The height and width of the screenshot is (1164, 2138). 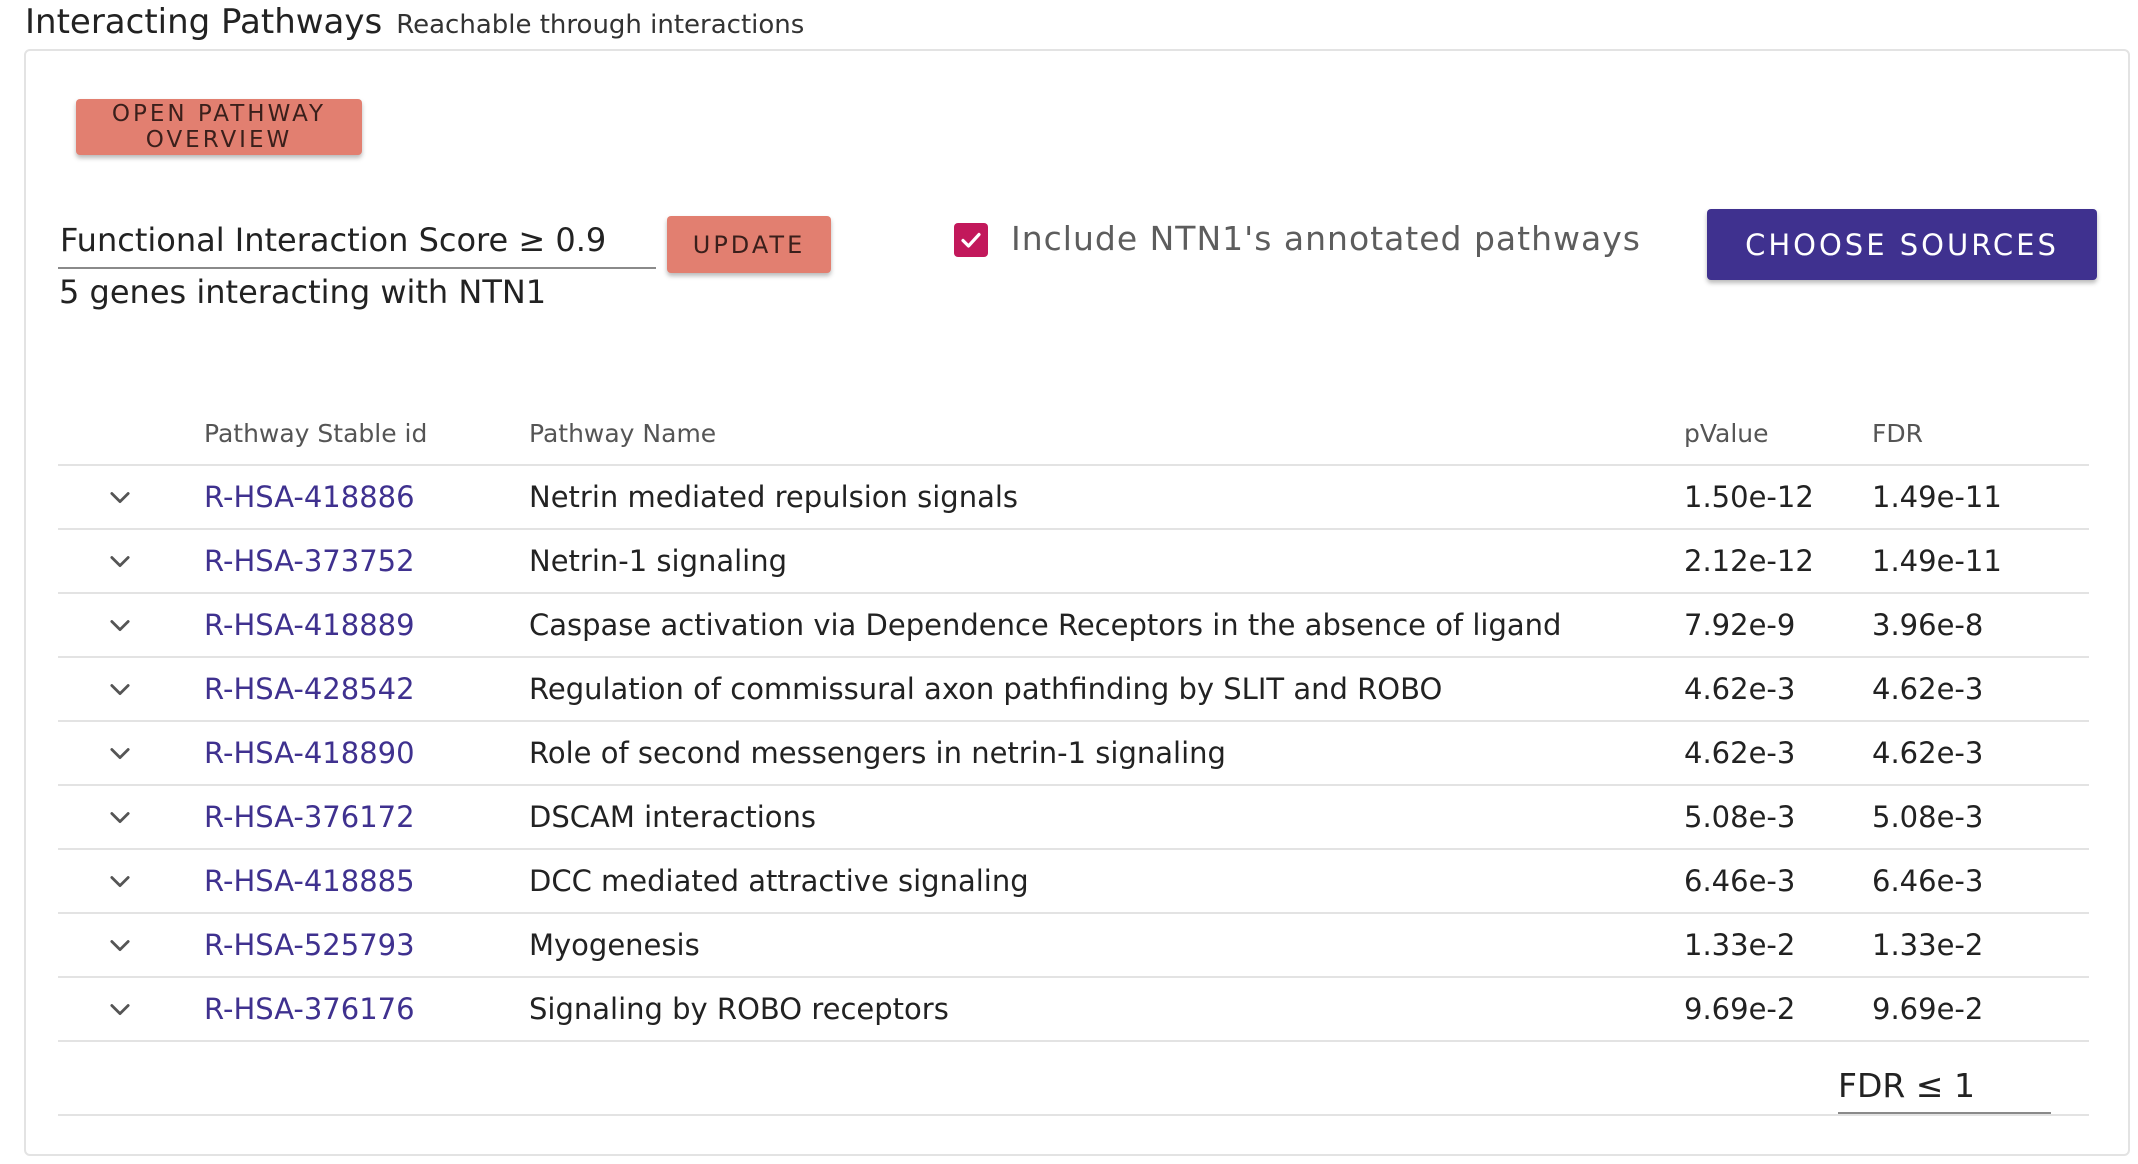 I want to click on pvalue-cell: 7.92e-9, so click(x=1740, y=625).